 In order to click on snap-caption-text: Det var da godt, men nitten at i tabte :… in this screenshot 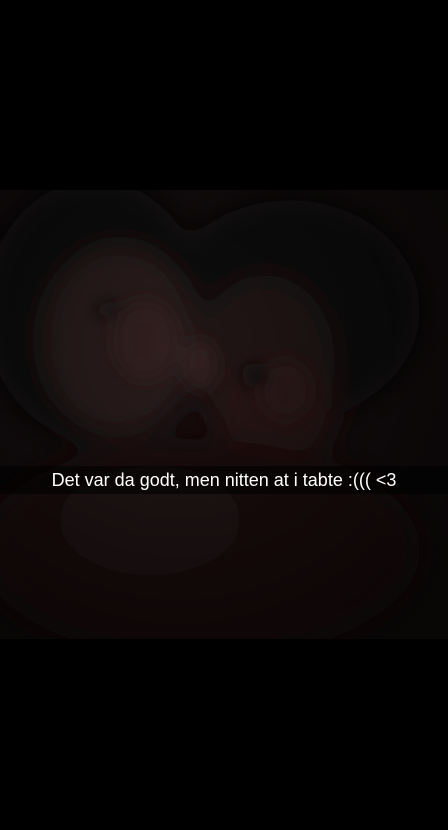, I will do `click(224, 480)`.